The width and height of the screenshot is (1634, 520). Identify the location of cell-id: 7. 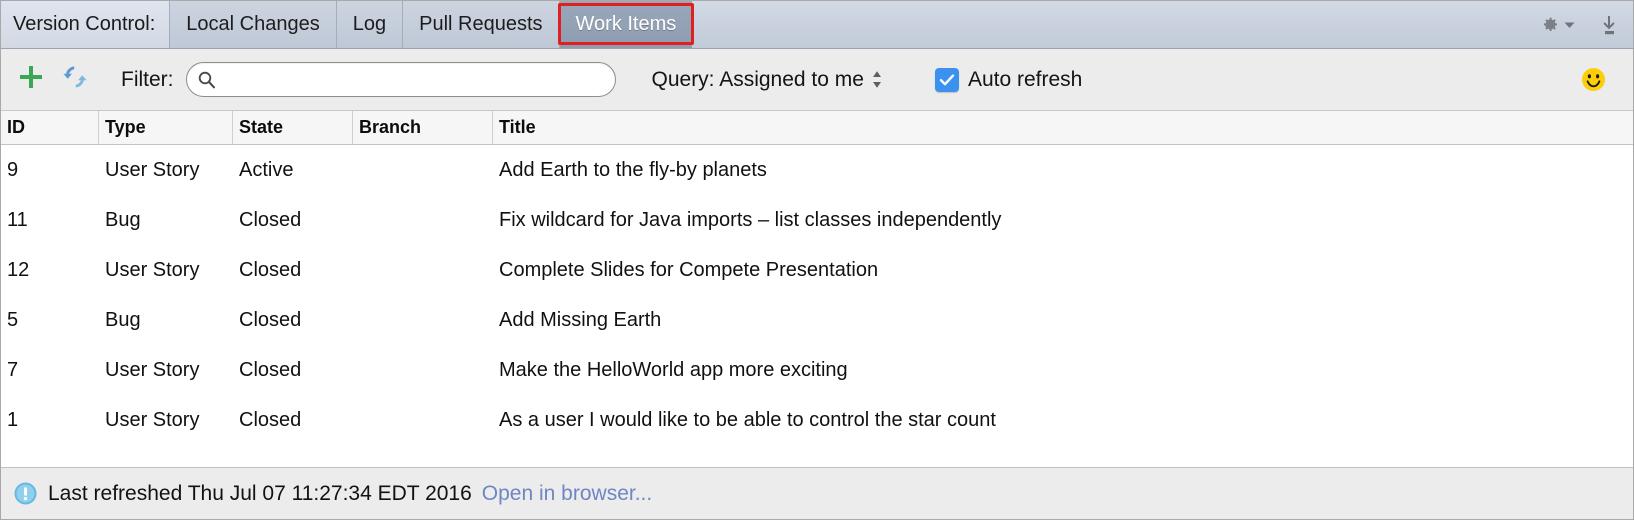
(13, 369).